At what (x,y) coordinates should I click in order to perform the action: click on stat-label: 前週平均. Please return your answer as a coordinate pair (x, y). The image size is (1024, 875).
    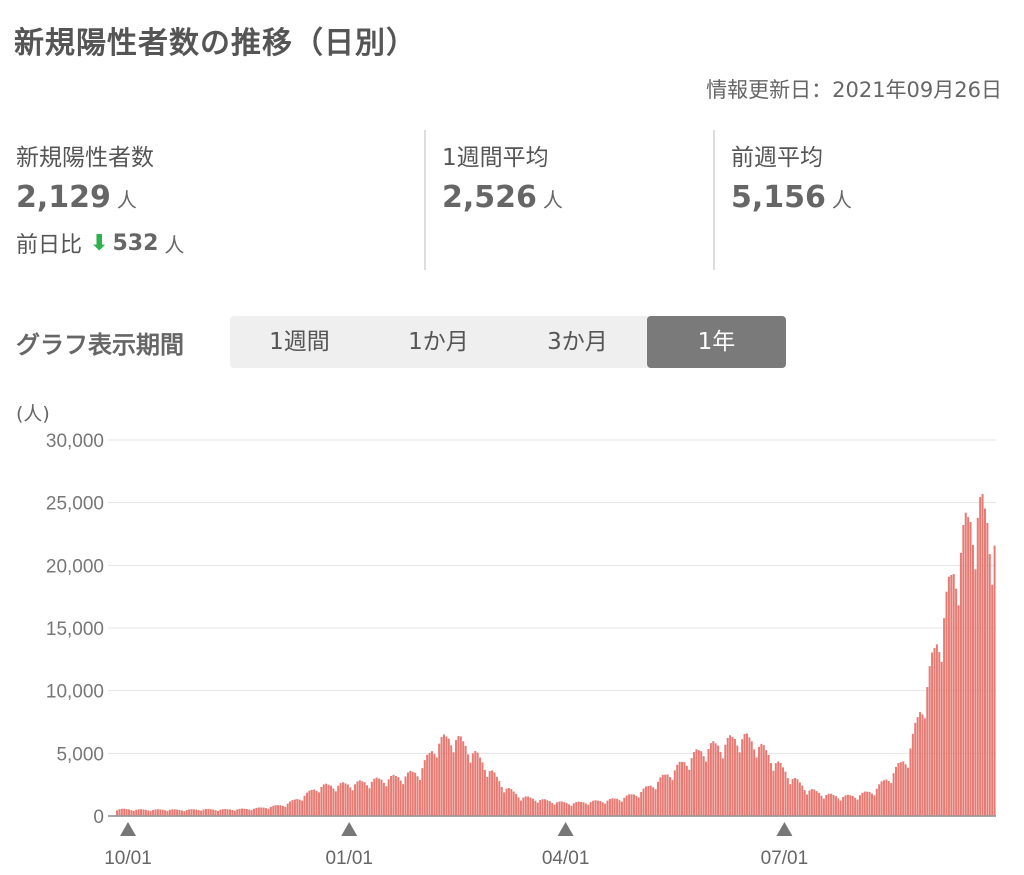
    Looking at the image, I should click on (777, 158).